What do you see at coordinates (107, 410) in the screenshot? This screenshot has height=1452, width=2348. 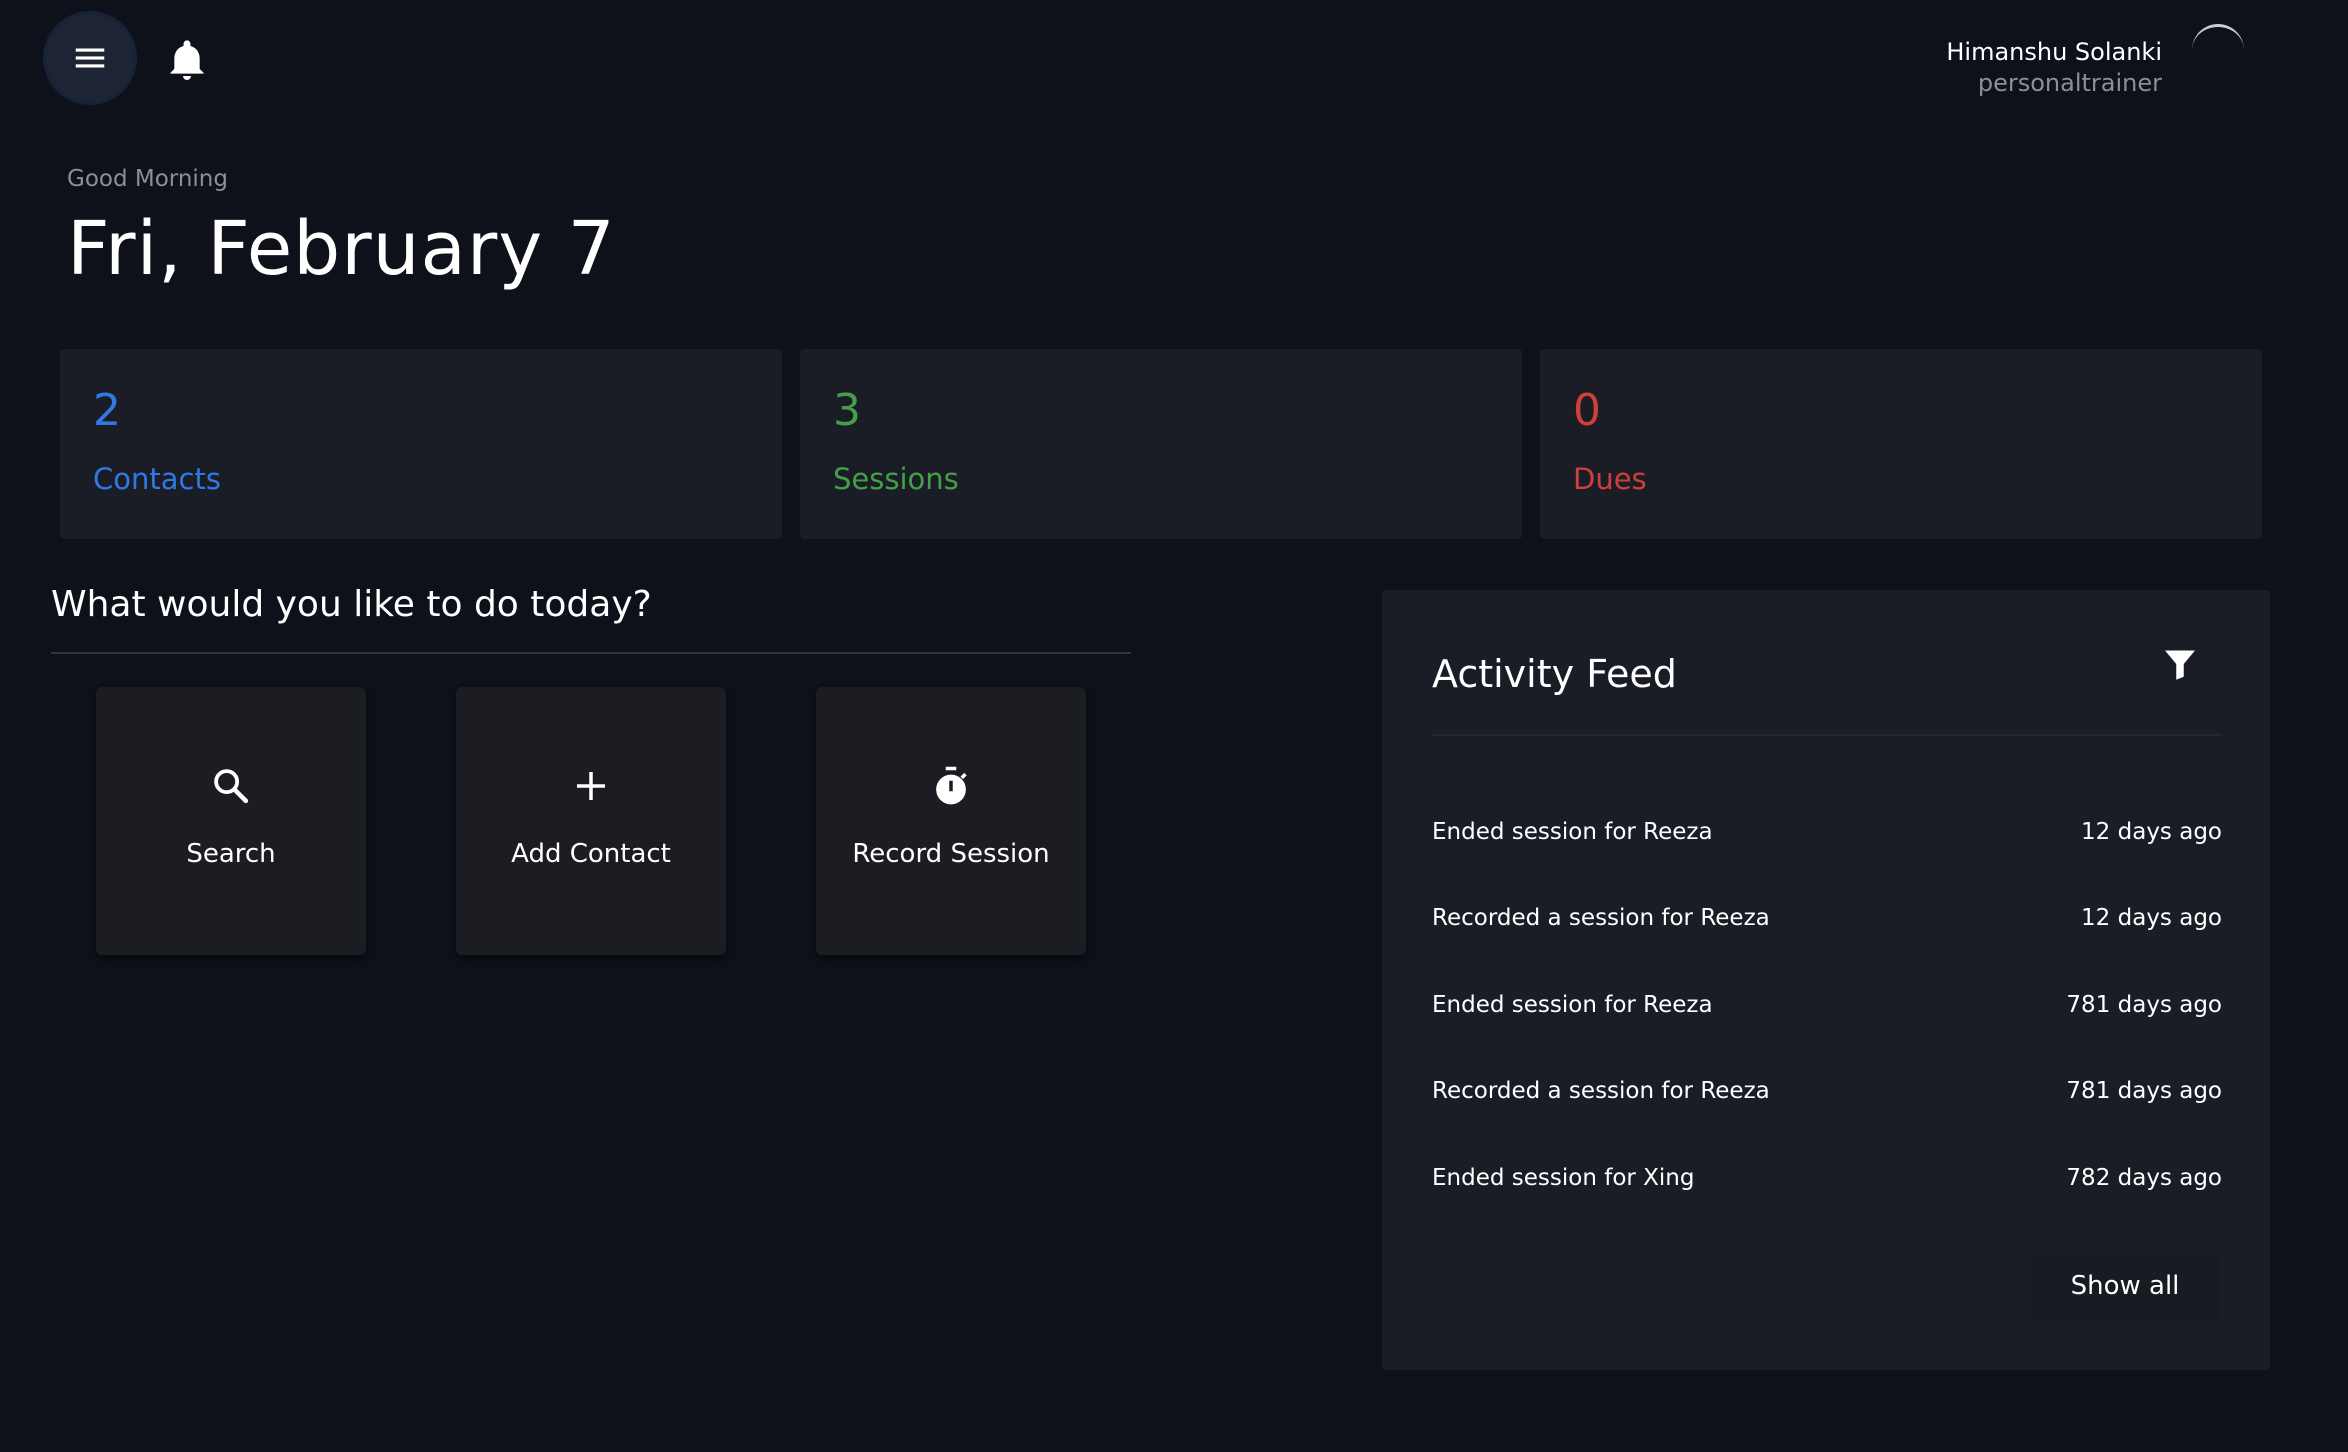 I see `stat-value: 2` at bounding box center [107, 410].